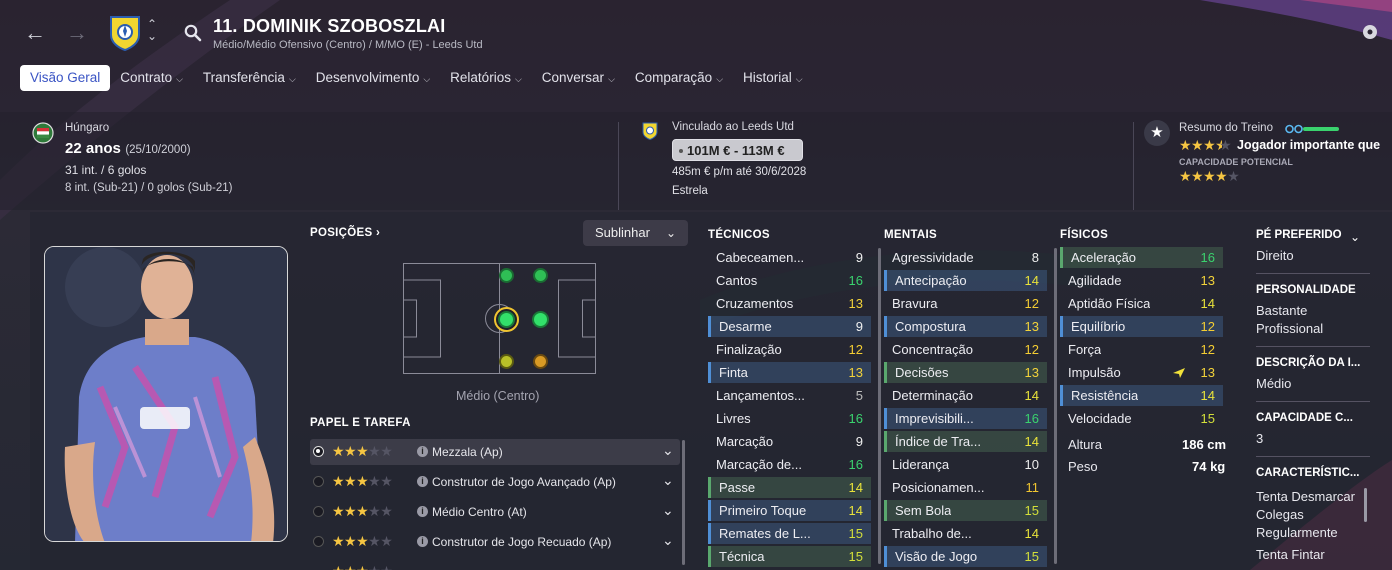 The width and height of the screenshot is (1392, 570). I want to click on menu-reports: Relatórios ⌵, so click(486, 78).